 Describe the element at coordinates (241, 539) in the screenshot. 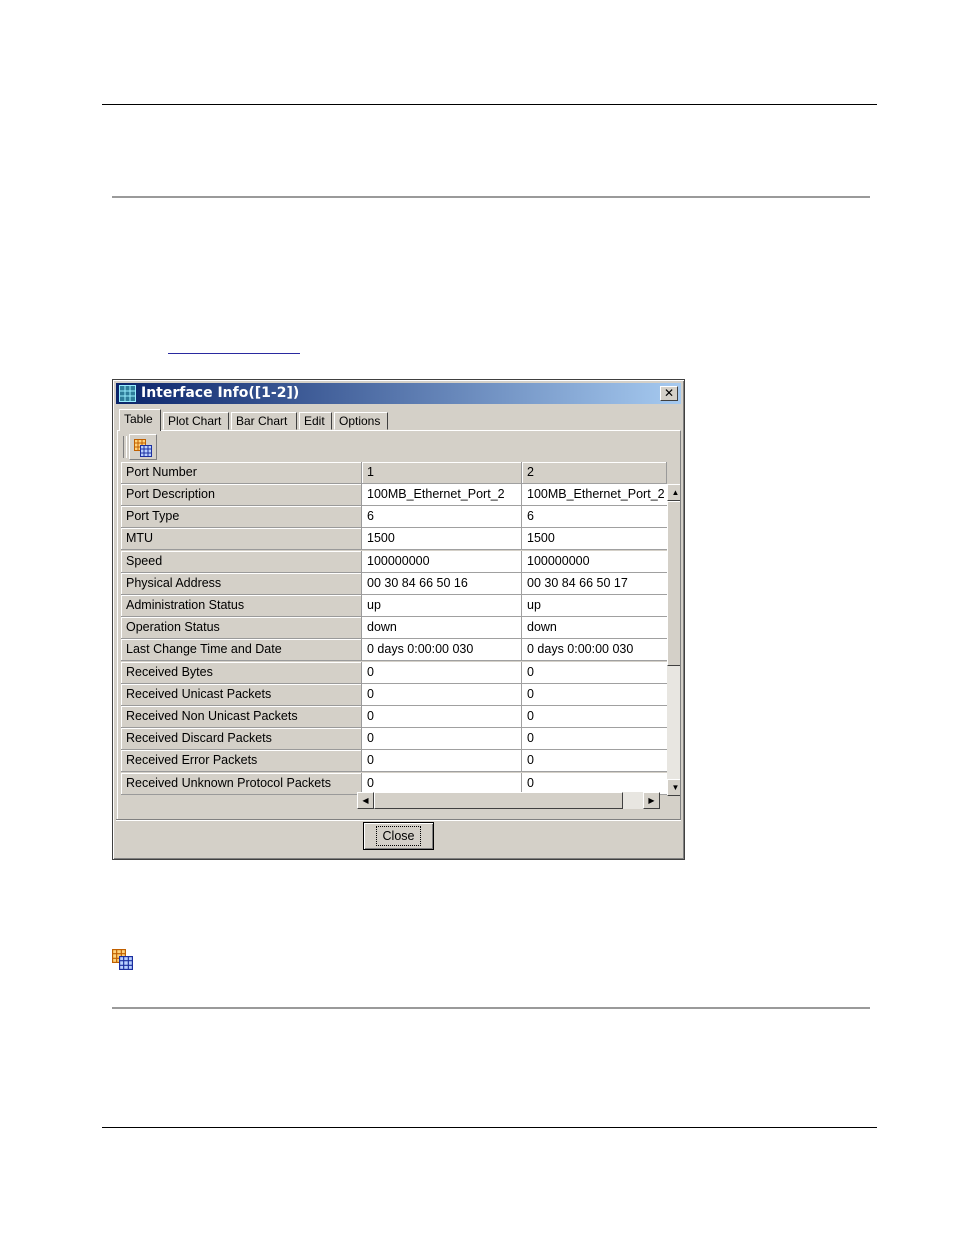

I see `row-label: MTU` at that location.